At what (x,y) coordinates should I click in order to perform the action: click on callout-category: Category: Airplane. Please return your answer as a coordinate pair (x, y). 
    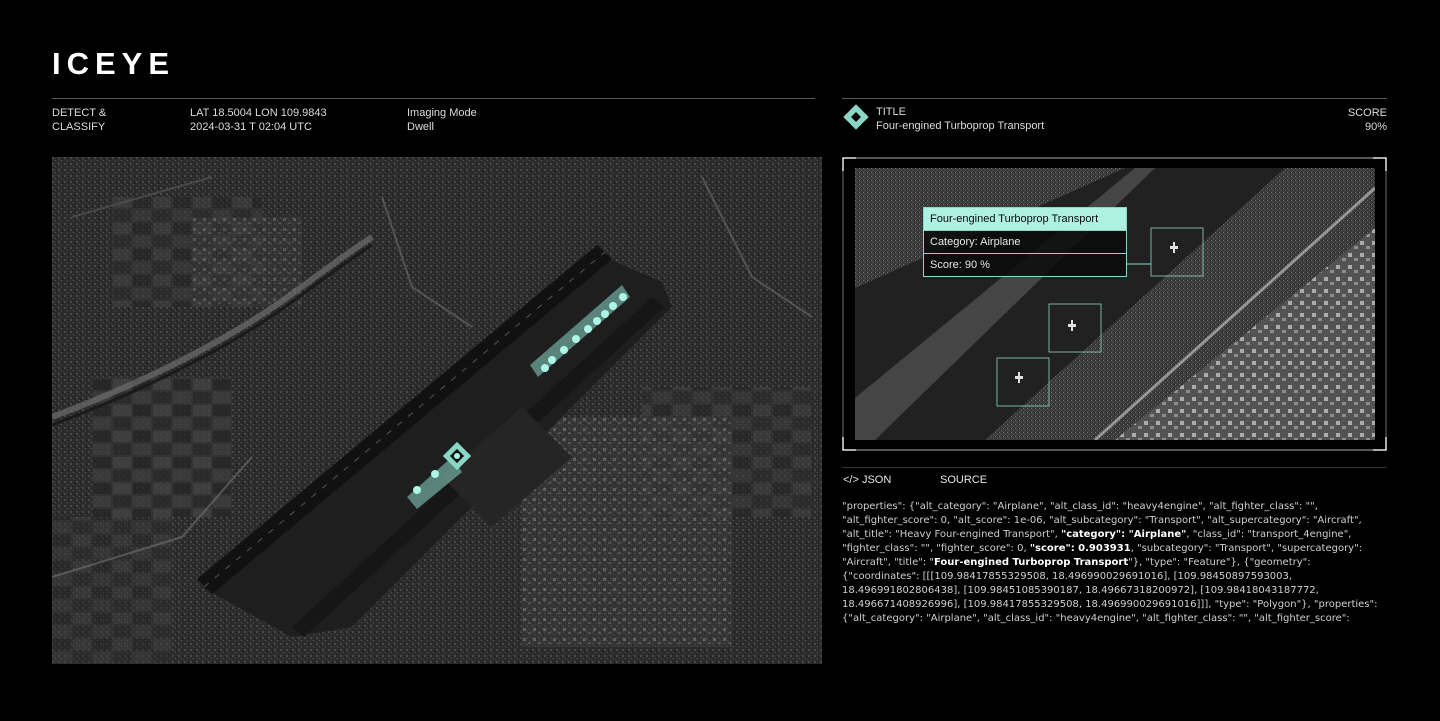
    Looking at the image, I should click on (1025, 242).